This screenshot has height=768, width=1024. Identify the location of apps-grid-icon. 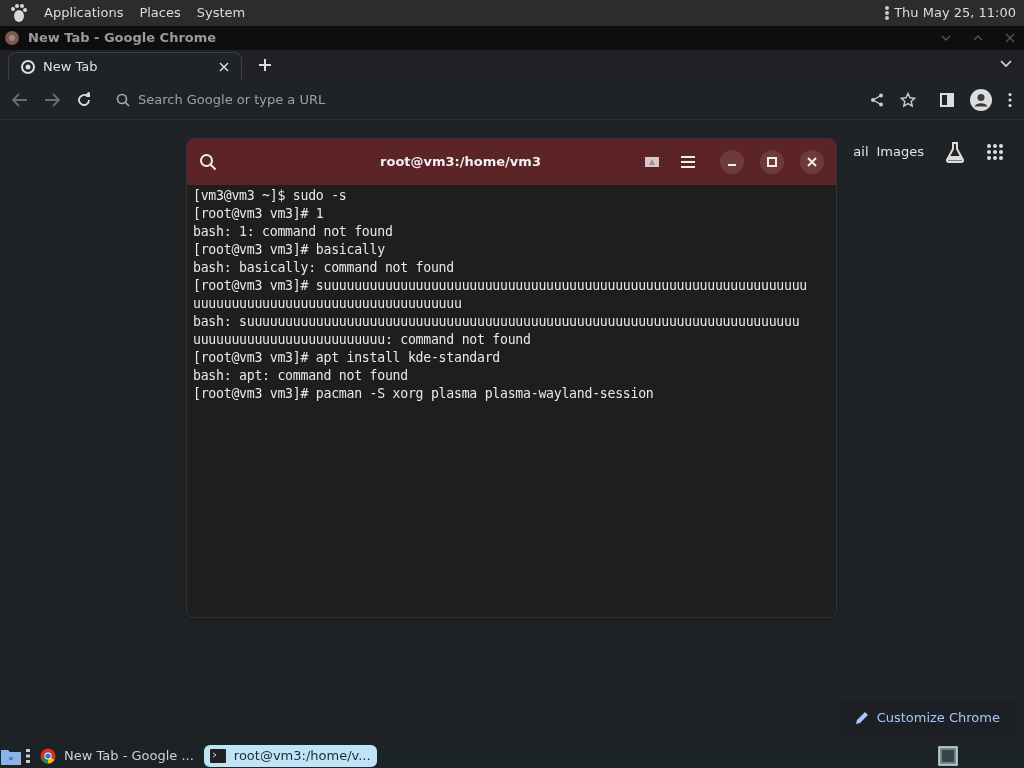
(995, 152).